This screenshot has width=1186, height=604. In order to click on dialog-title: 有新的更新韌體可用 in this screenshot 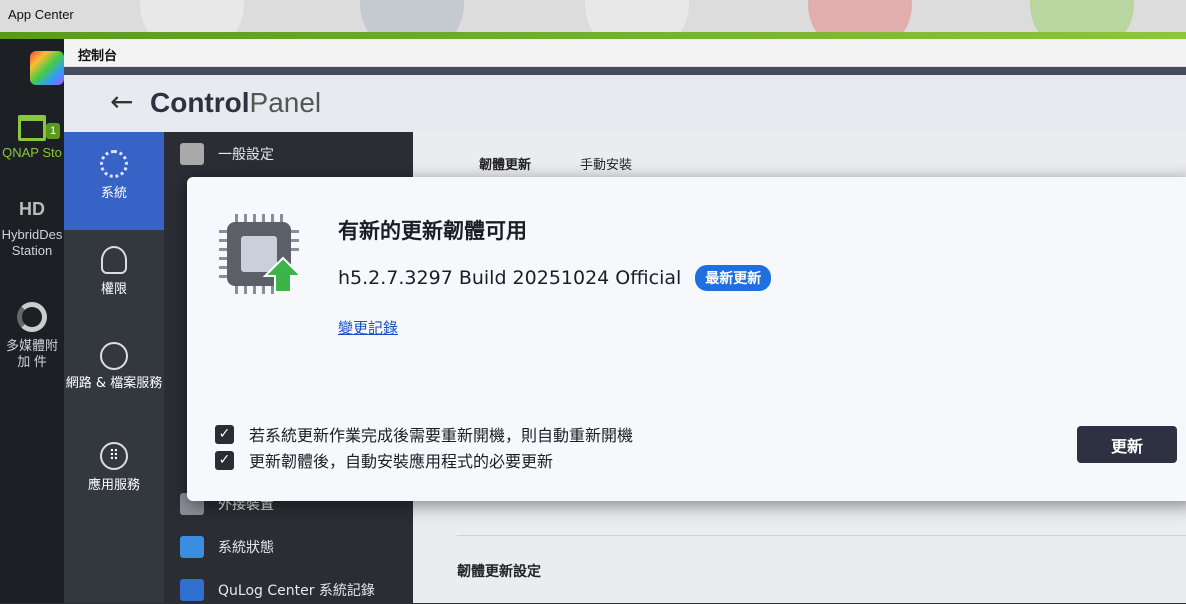, I will do `click(432, 231)`.